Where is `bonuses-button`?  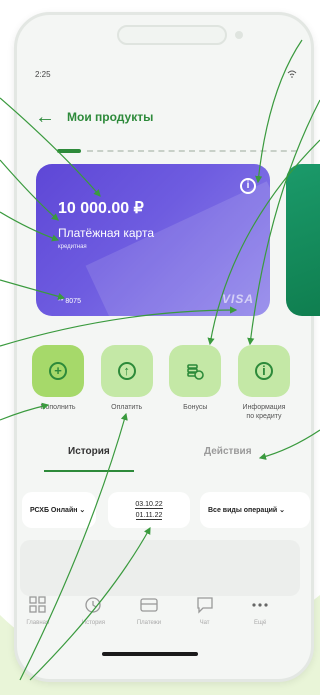 bonuses-button is located at coordinates (195, 371).